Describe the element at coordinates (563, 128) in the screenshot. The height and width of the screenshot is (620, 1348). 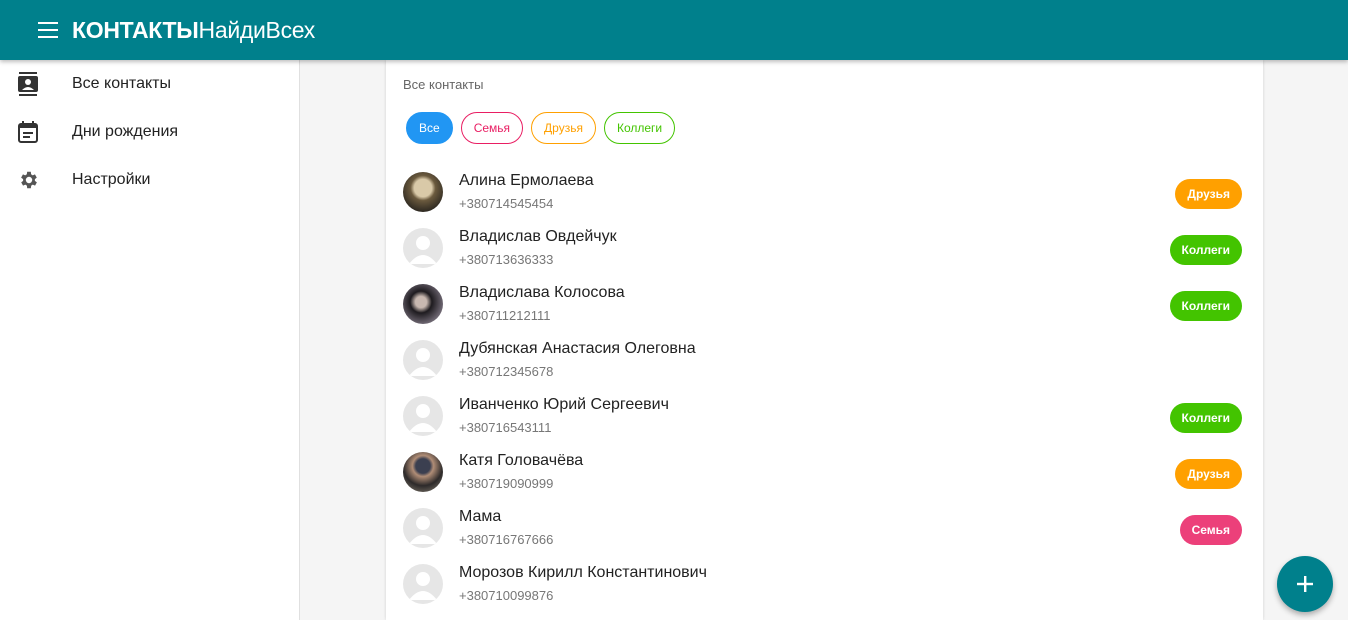
I see `filter-chip-friends: Друзья` at that location.